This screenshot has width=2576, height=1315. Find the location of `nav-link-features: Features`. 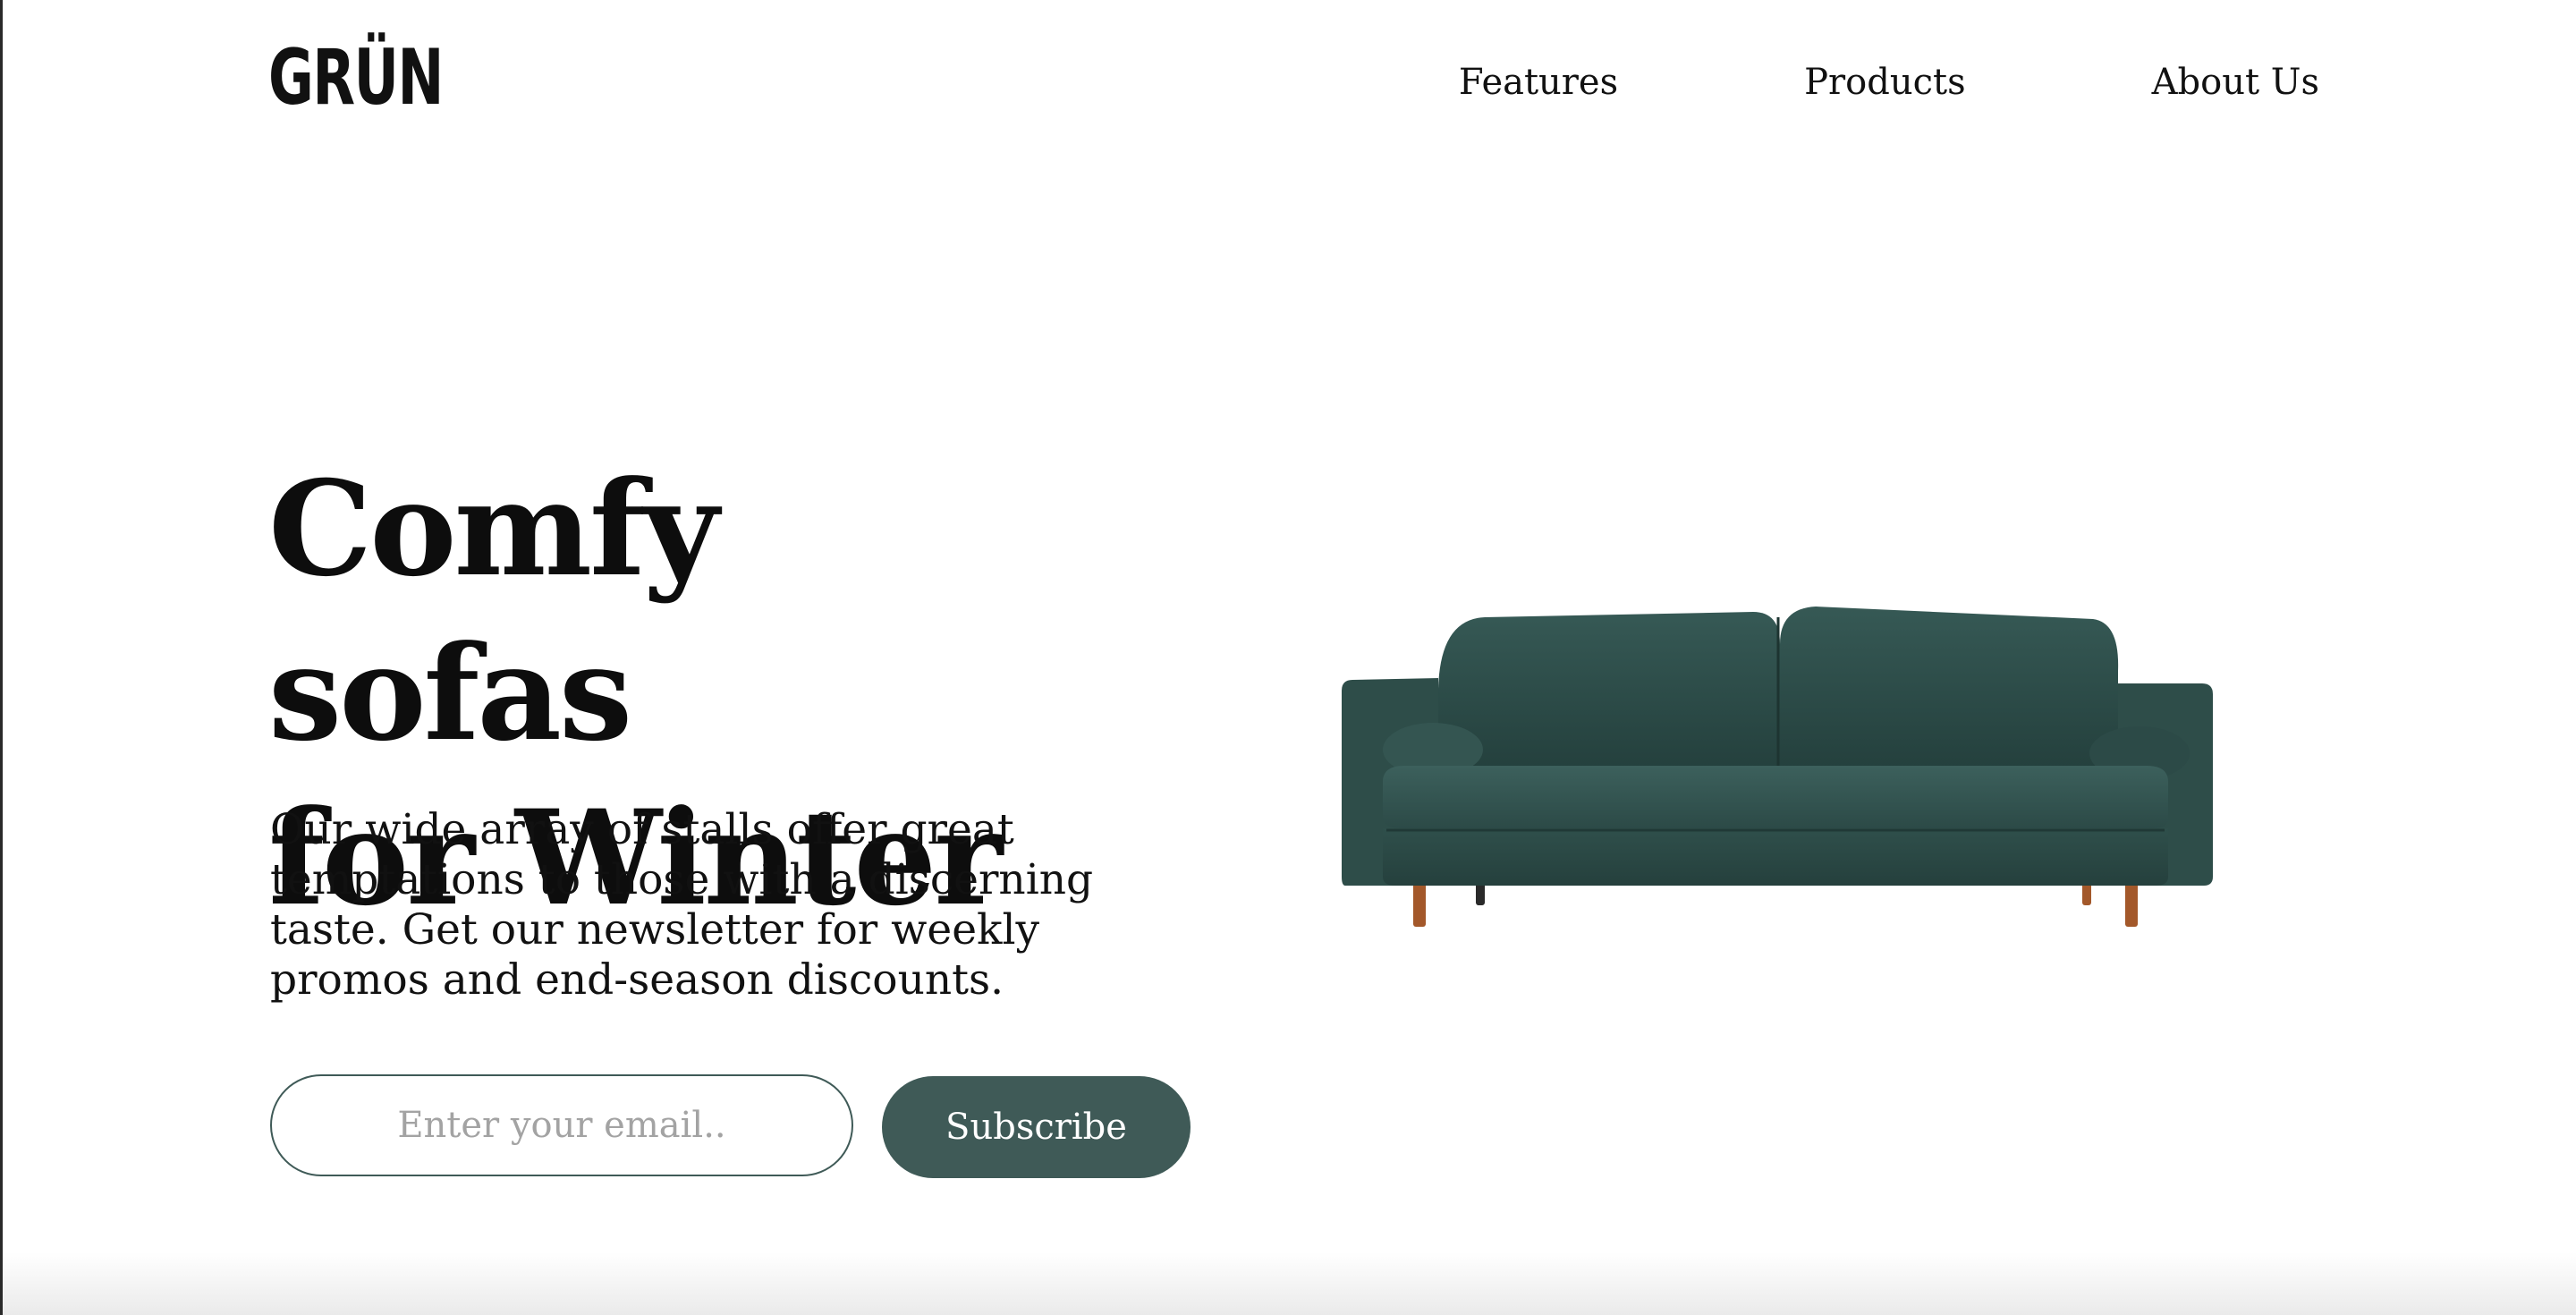

nav-link-features: Features is located at coordinates (1538, 82).